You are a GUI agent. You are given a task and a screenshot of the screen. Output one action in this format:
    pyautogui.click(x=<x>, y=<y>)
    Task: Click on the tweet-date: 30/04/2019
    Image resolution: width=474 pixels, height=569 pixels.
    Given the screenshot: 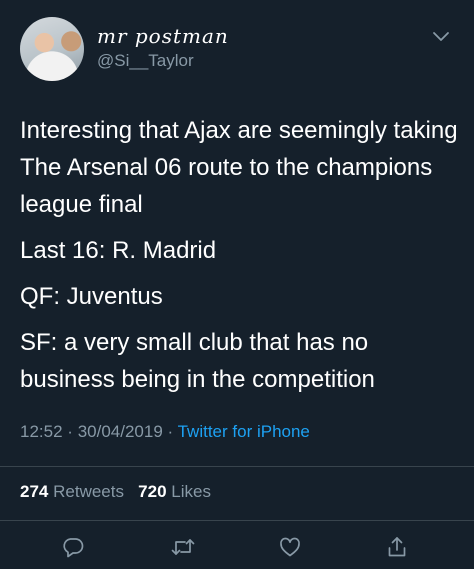 What is the action you would take?
    pyautogui.click(x=120, y=431)
    